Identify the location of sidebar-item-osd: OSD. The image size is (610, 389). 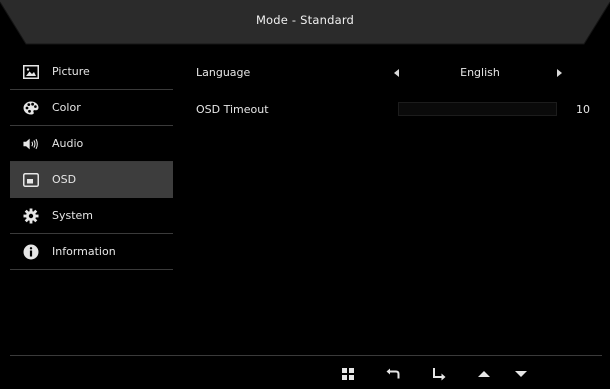
(91, 180).